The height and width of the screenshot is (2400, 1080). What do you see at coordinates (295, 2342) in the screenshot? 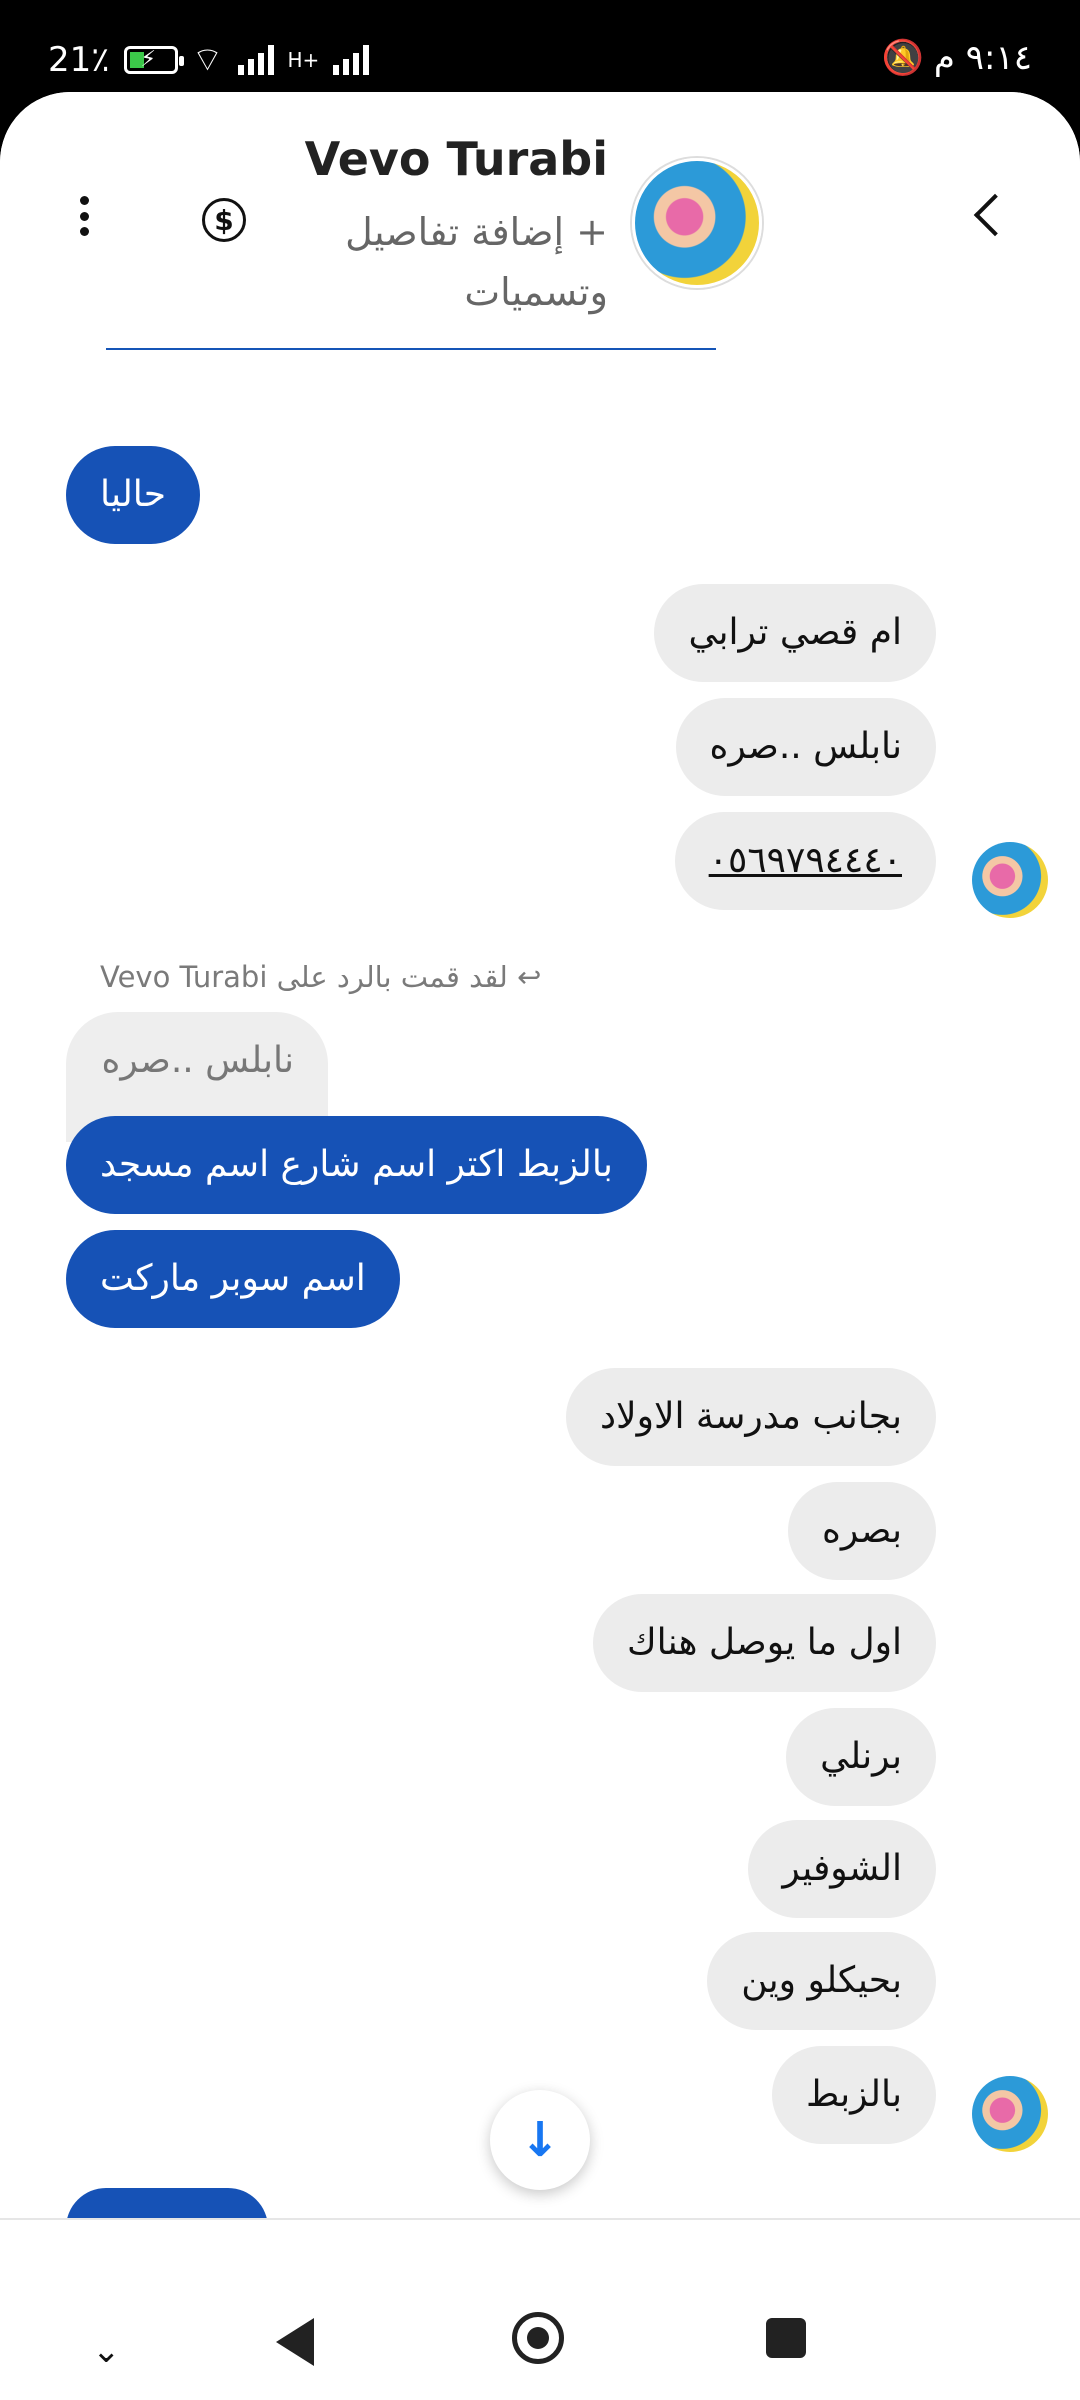
I see `nav-back-button` at bounding box center [295, 2342].